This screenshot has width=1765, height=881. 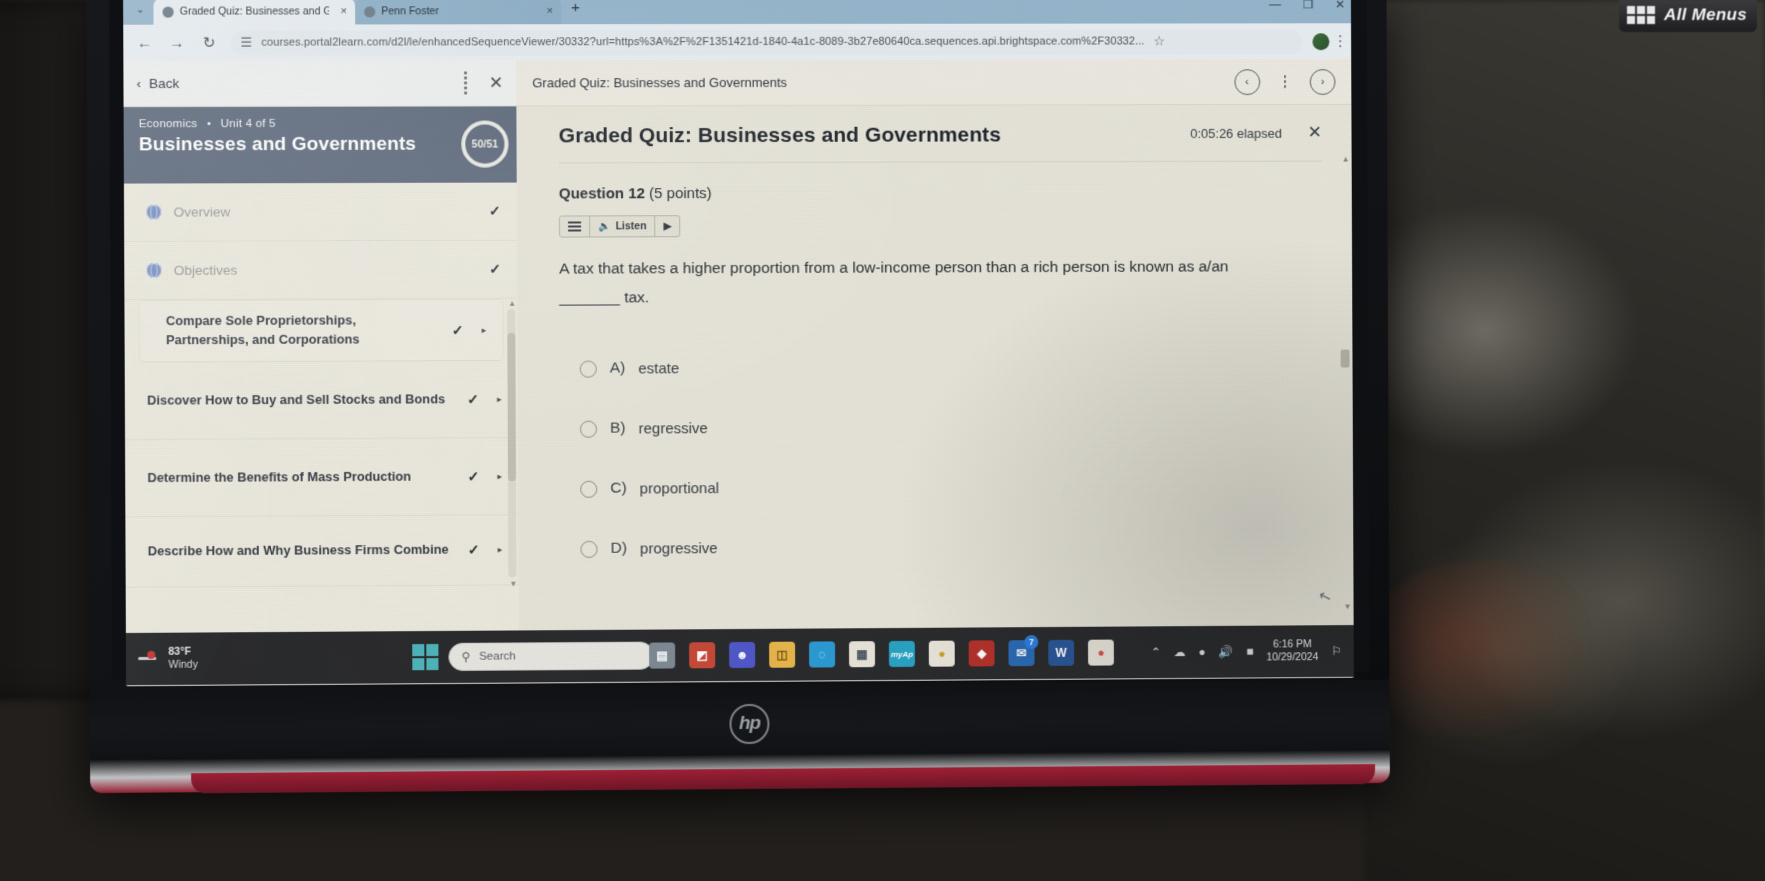 I want to click on bookmark-star-icon: ☆, so click(x=1159, y=41).